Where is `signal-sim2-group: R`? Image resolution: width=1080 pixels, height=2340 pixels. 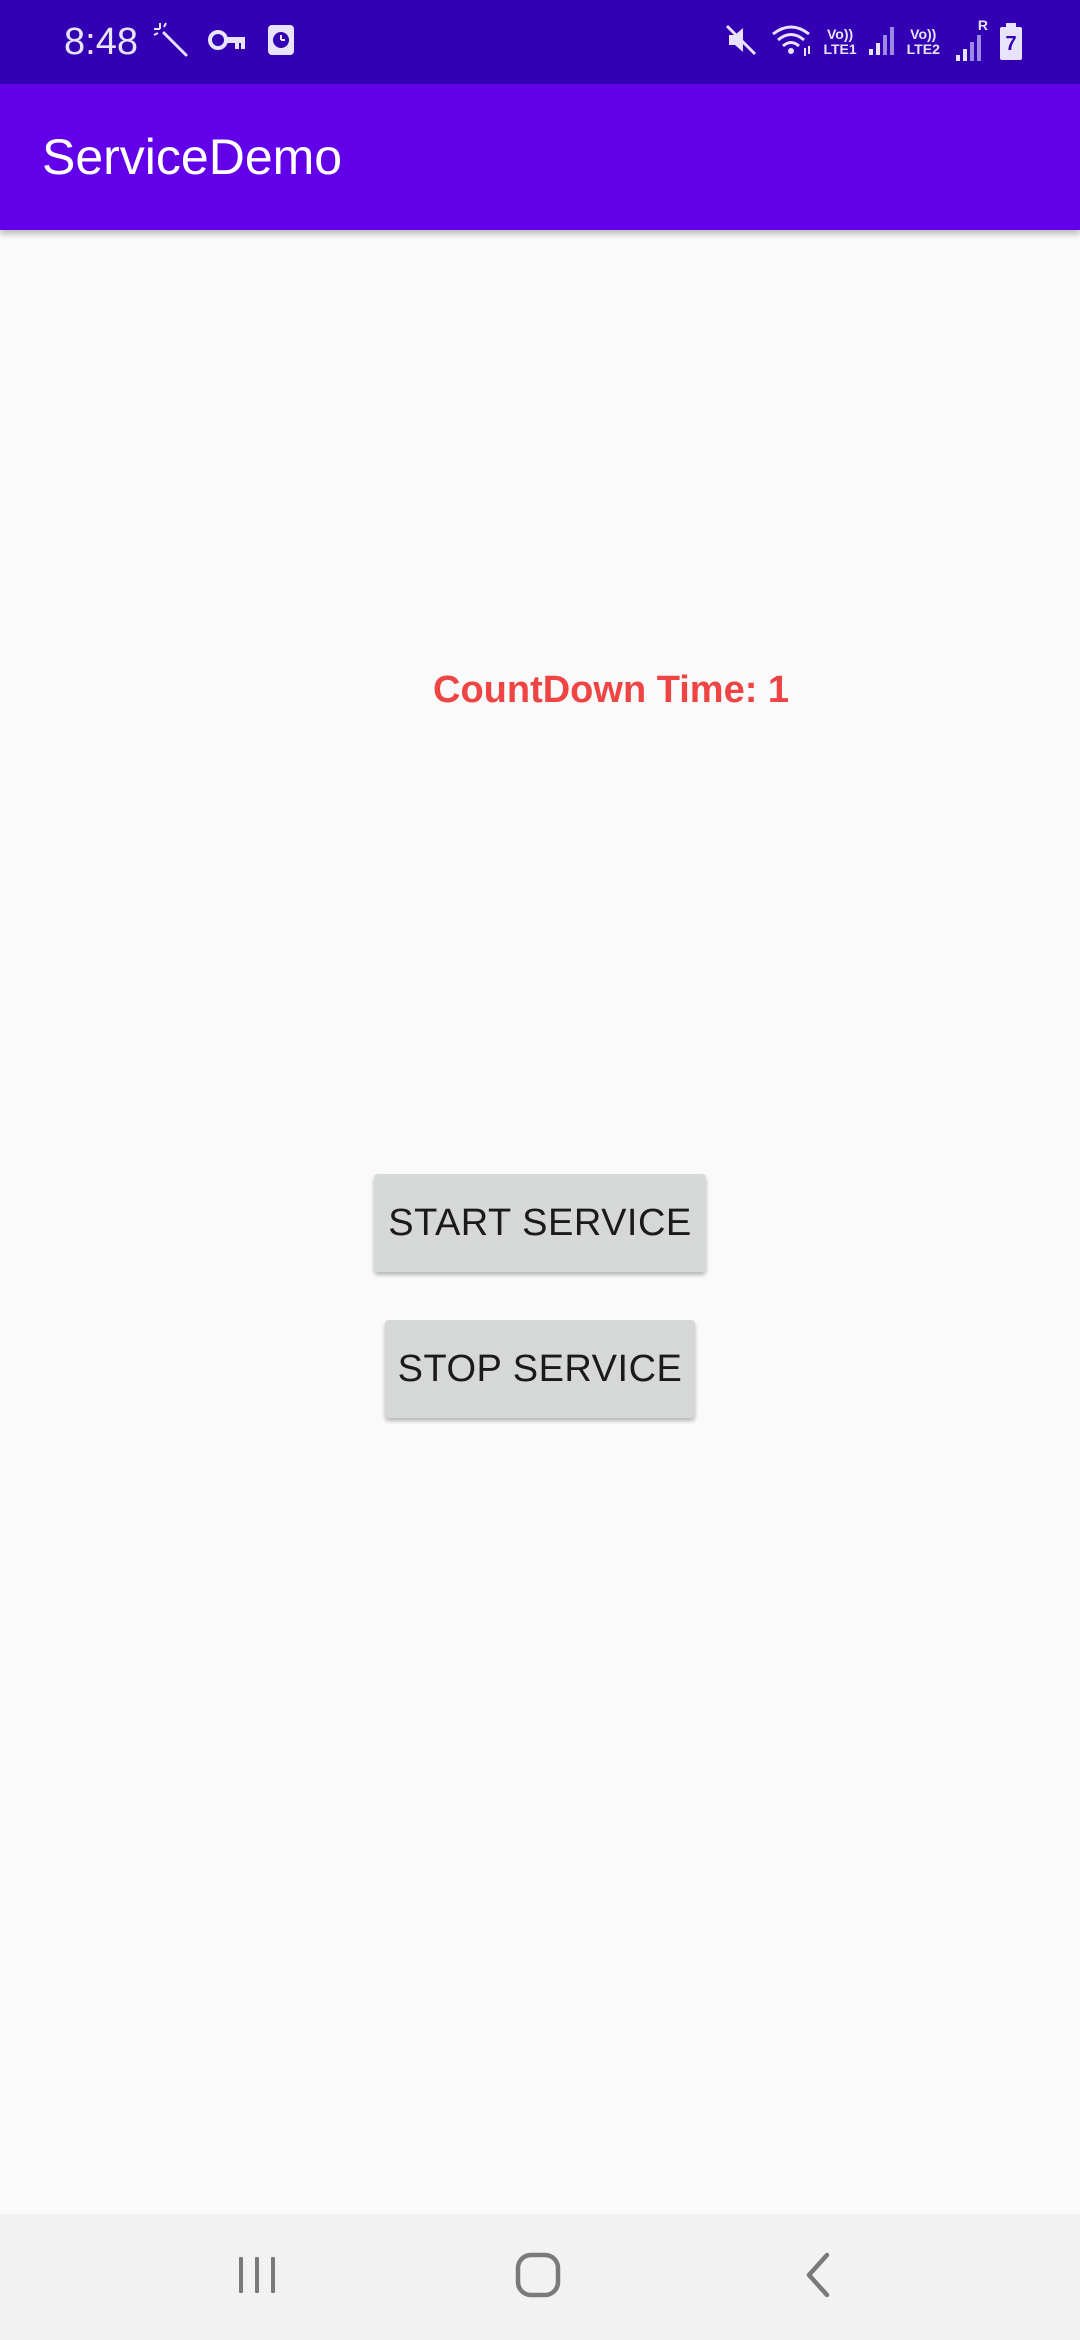 signal-sim2-group: R is located at coordinates (969, 42).